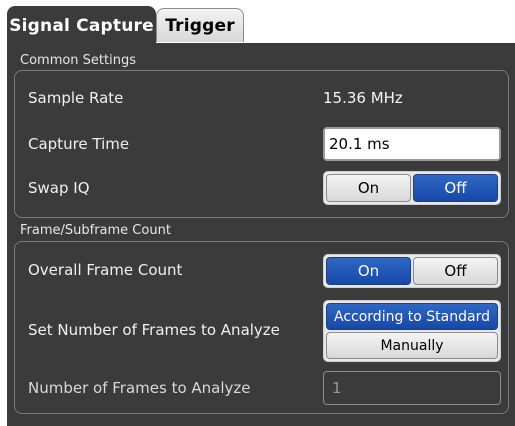  Describe the element at coordinates (139, 388) in the screenshot. I see `number-of-frames-label: Number of Frames to Analyze` at that location.